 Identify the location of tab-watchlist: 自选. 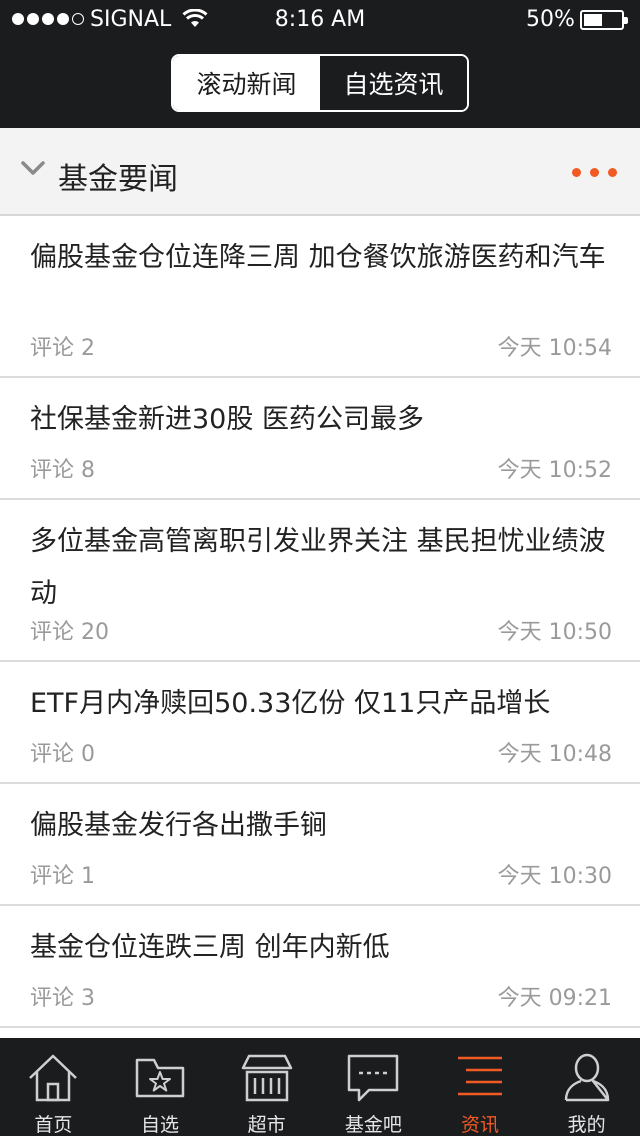
(160, 1087).